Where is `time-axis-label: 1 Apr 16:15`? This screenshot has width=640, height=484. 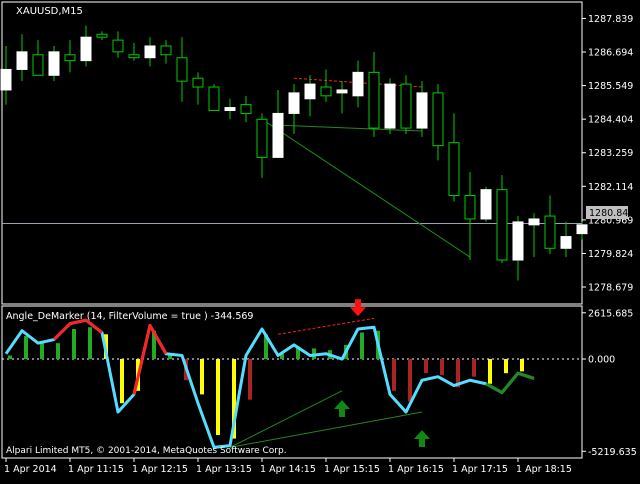
time-axis-label: 1 Apr 16:15 is located at coordinates (416, 469).